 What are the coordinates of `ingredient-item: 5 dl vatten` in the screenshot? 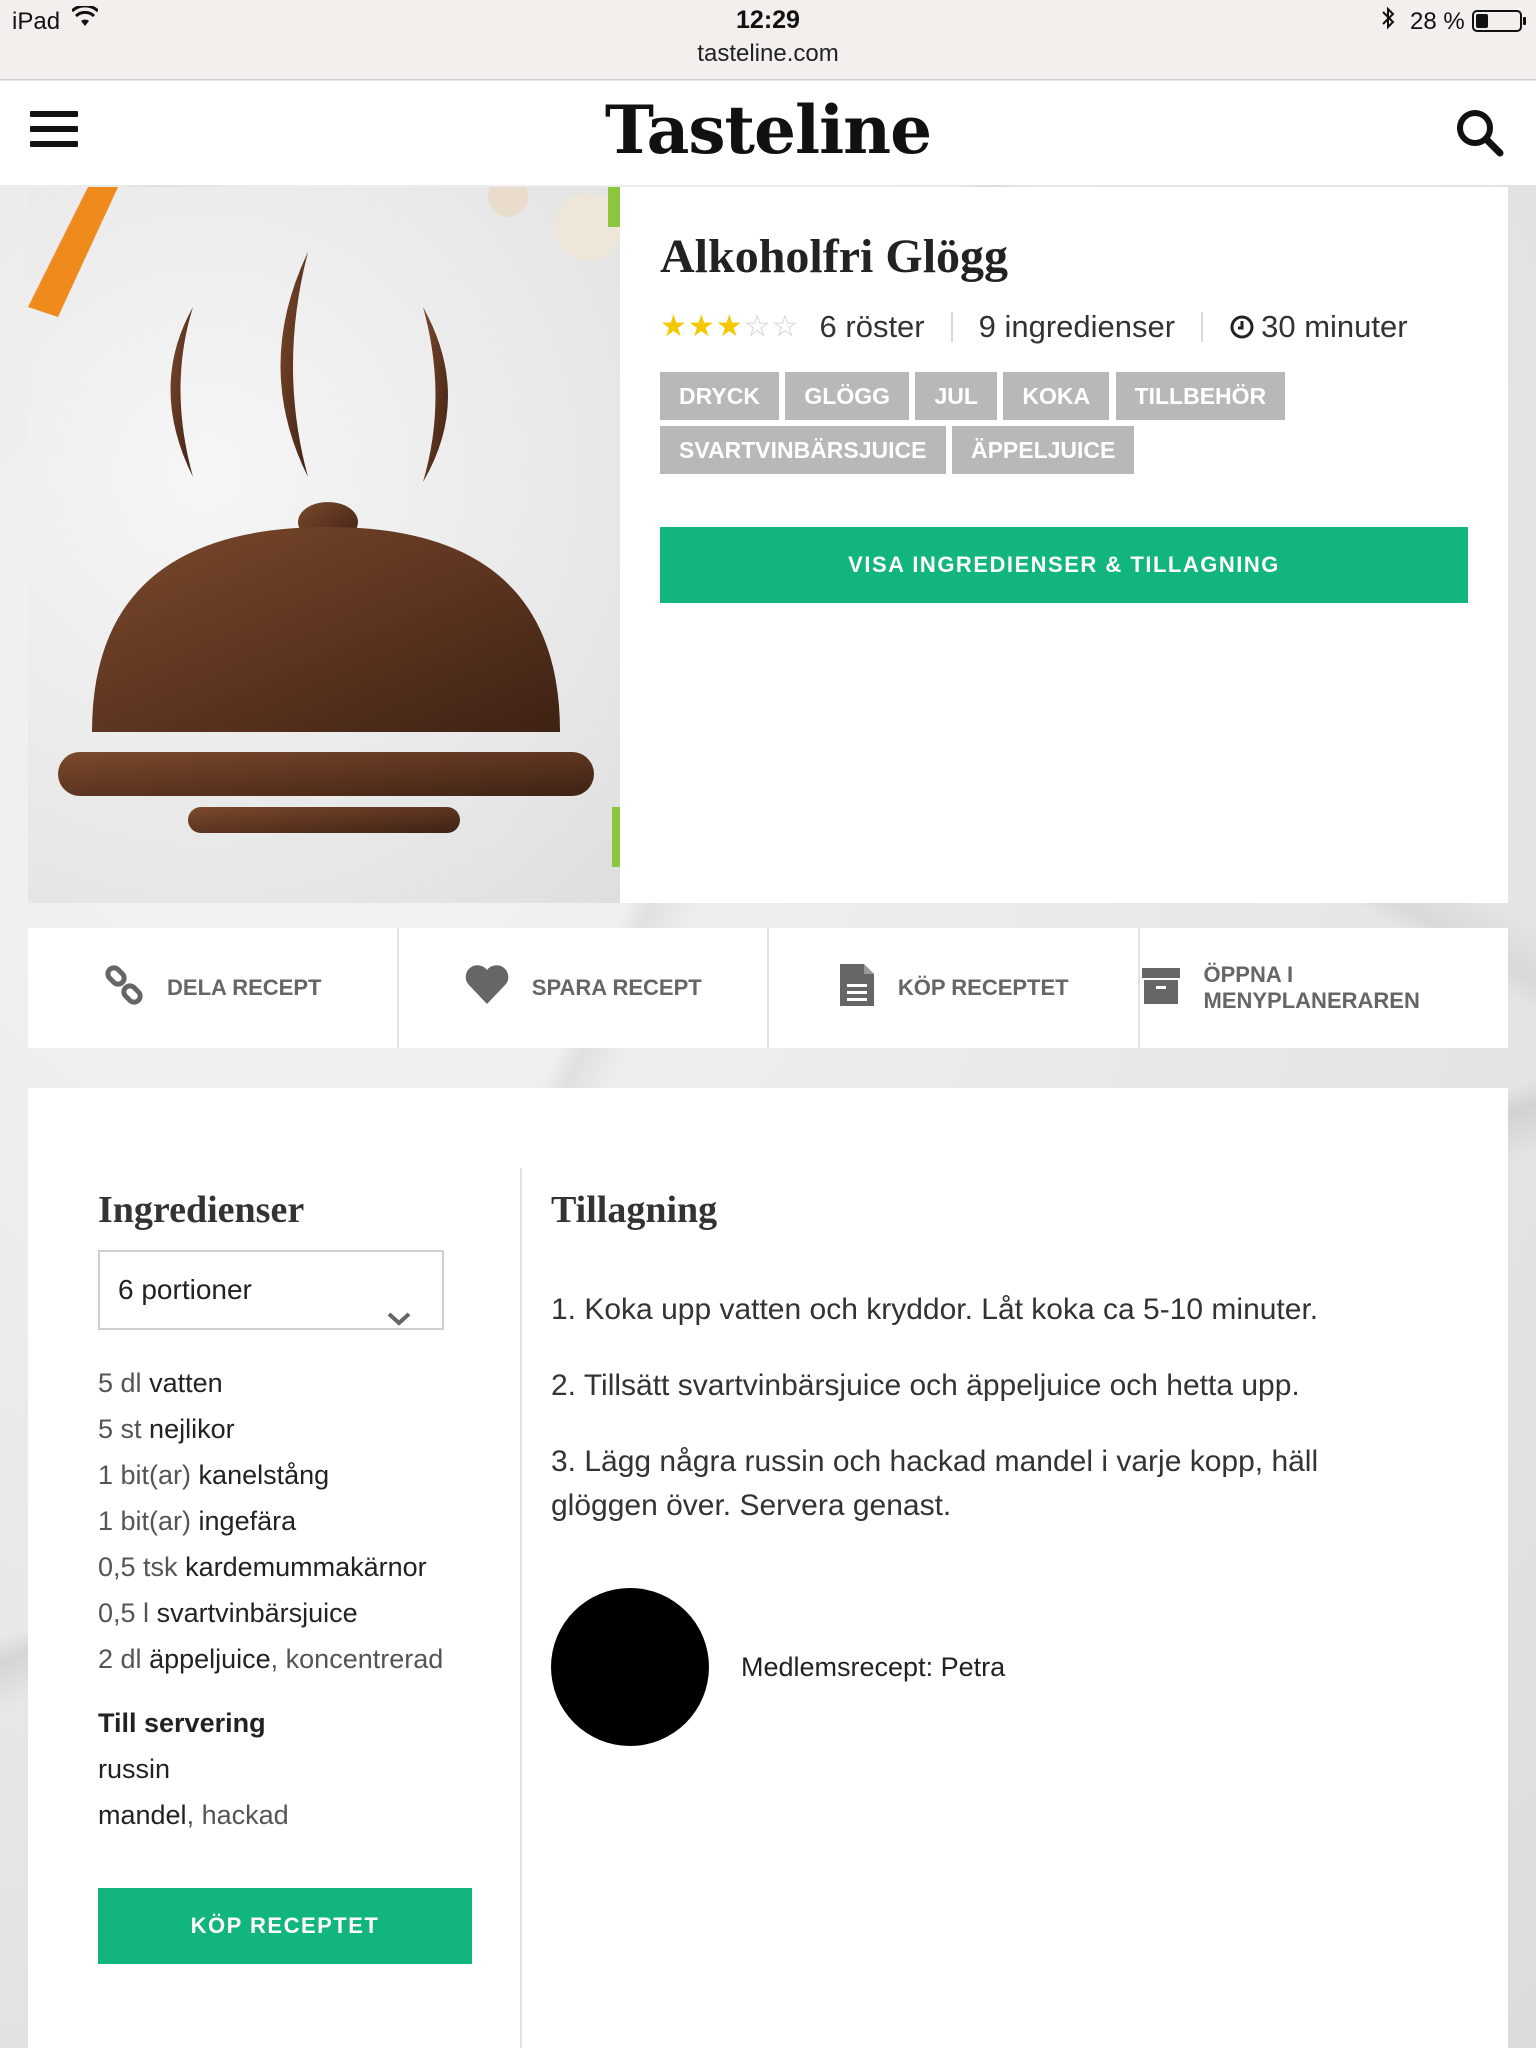 It's located at (160, 1383).